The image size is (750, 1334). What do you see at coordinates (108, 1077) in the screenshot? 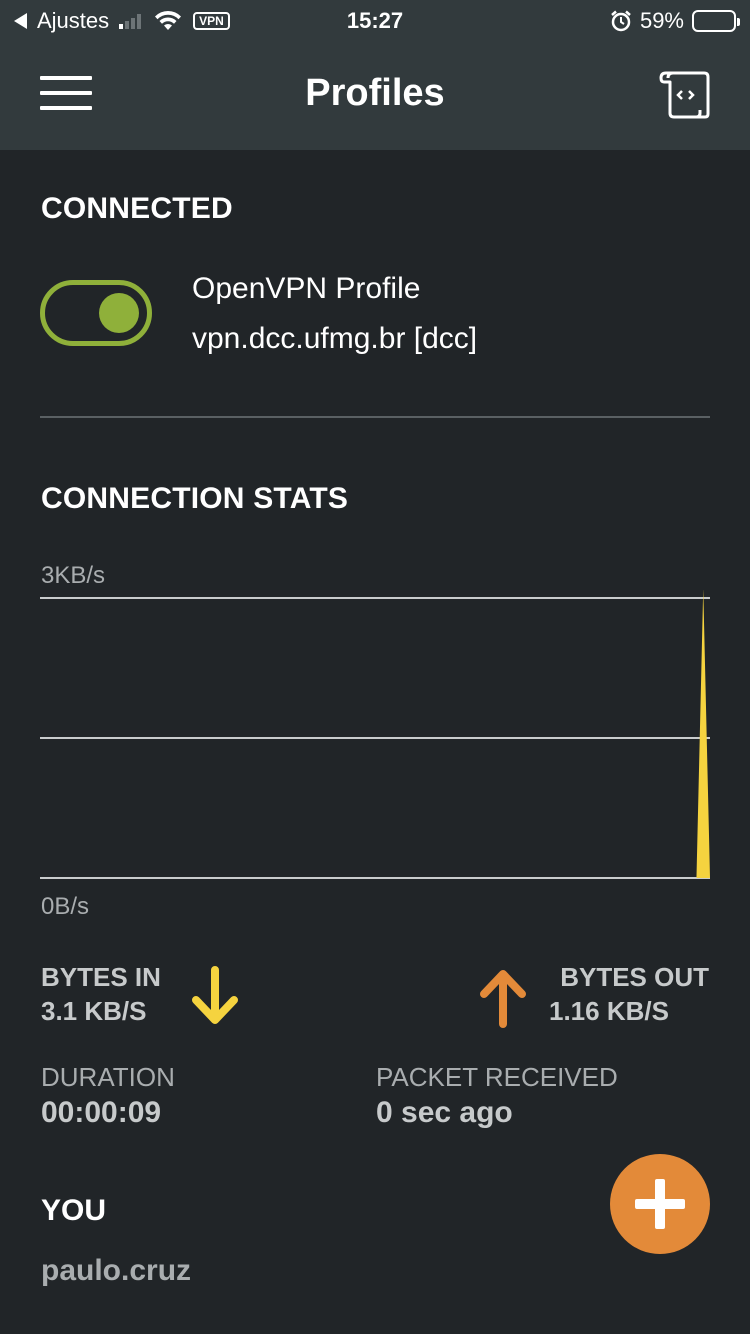
I see `duration-label: DURATION` at bounding box center [108, 1077].